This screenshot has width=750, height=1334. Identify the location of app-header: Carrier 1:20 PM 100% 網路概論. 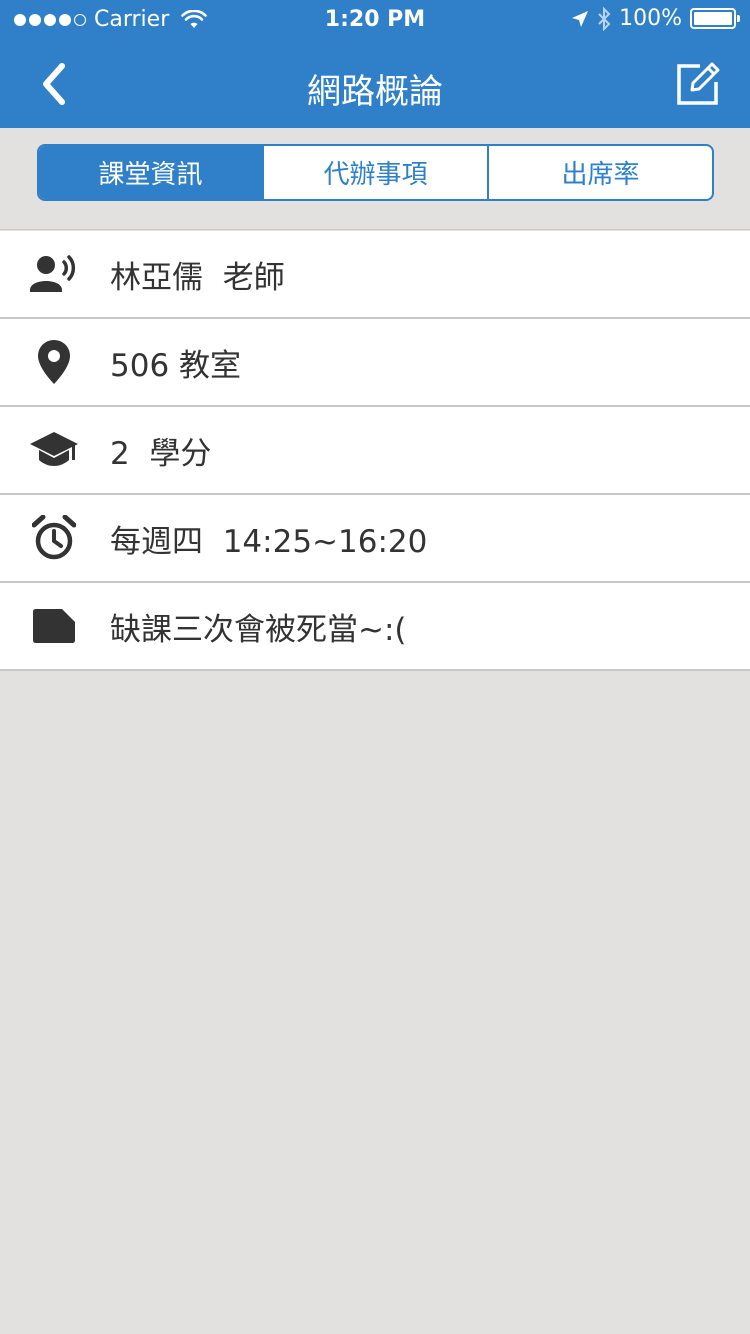
(375, 64).